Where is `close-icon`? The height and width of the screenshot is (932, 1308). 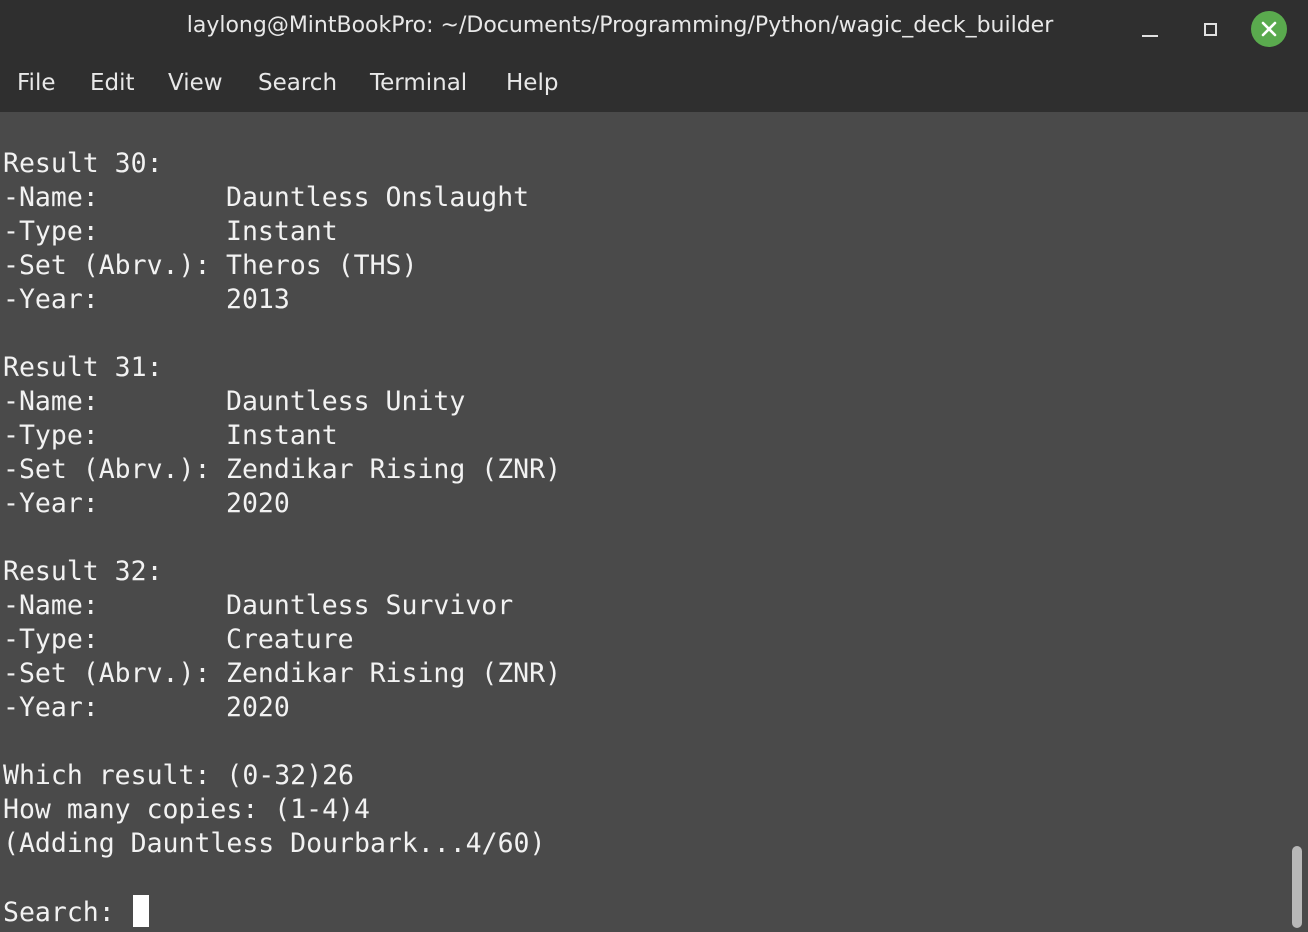 close-icon is located at coordinates (1269, 29).